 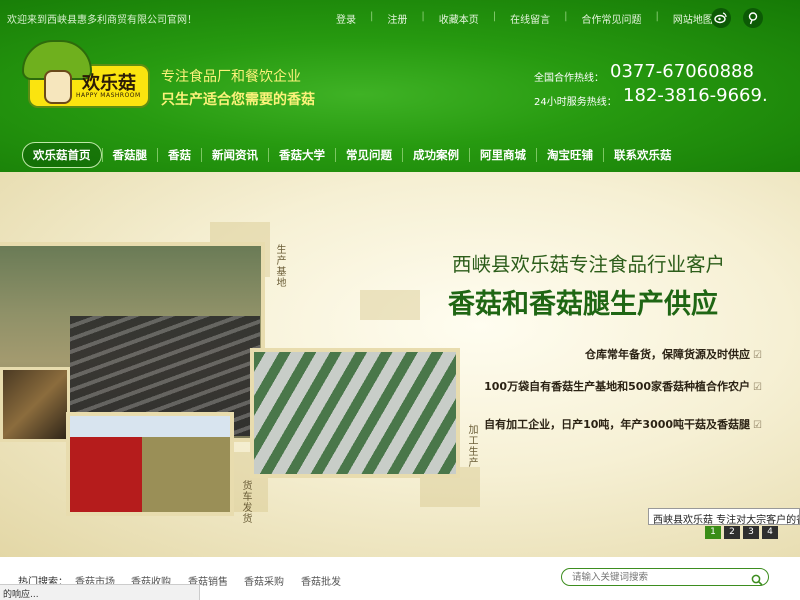 What do you see at coordinates (235, 155) in the screenshot?
I see `nav-item-news: 新闻资讯` at bounding box center [235, 155].